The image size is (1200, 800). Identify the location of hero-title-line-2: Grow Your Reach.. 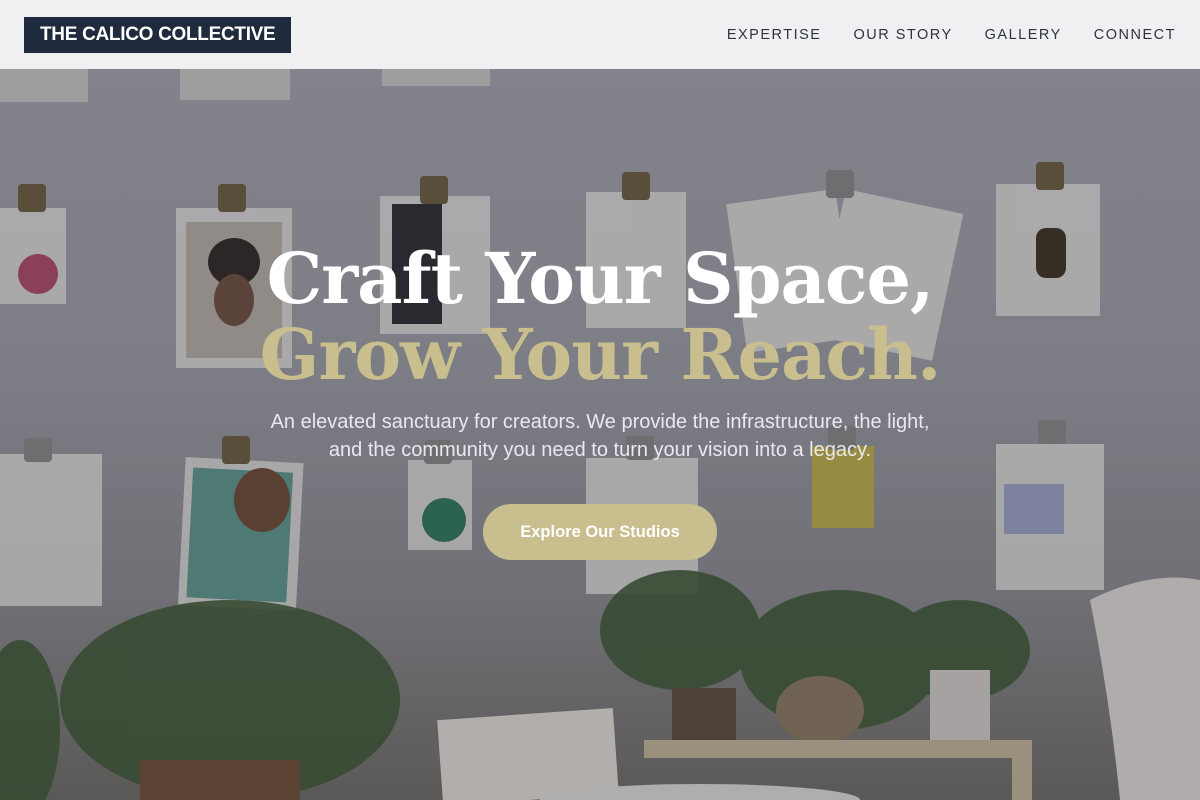
(600, 354).